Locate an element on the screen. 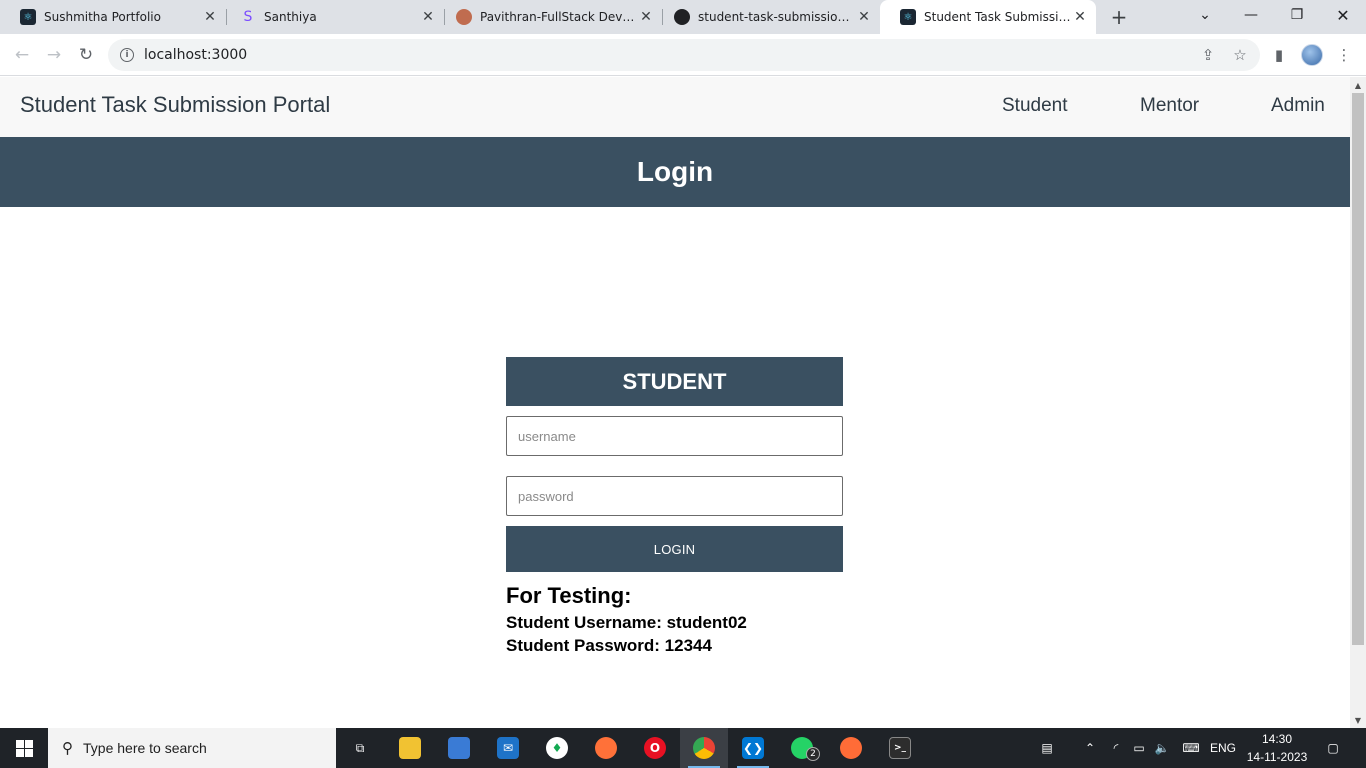 The width and height of the screenshot is (1366, 768). scrollbar-thumb is located at coordinates (1358, 369).